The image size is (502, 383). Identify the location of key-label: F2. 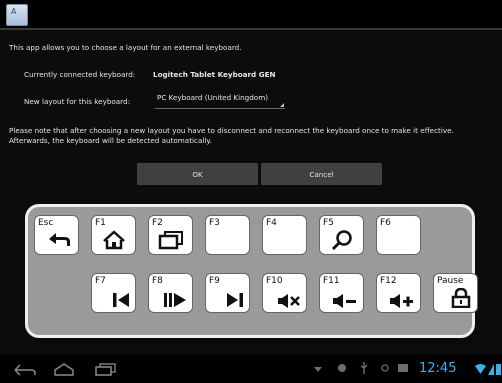
(157, 223).